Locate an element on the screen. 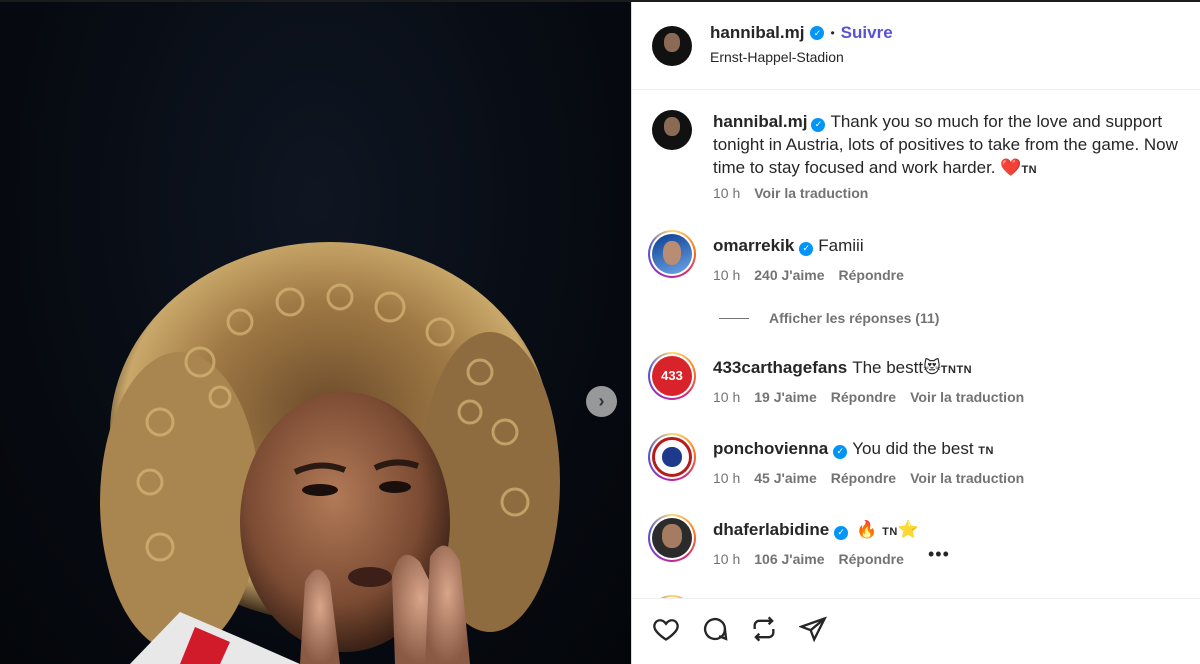 Image resolution: width=1200 pixels, height=664 pixels. post-action-bar is located at coordinates (916, 631).